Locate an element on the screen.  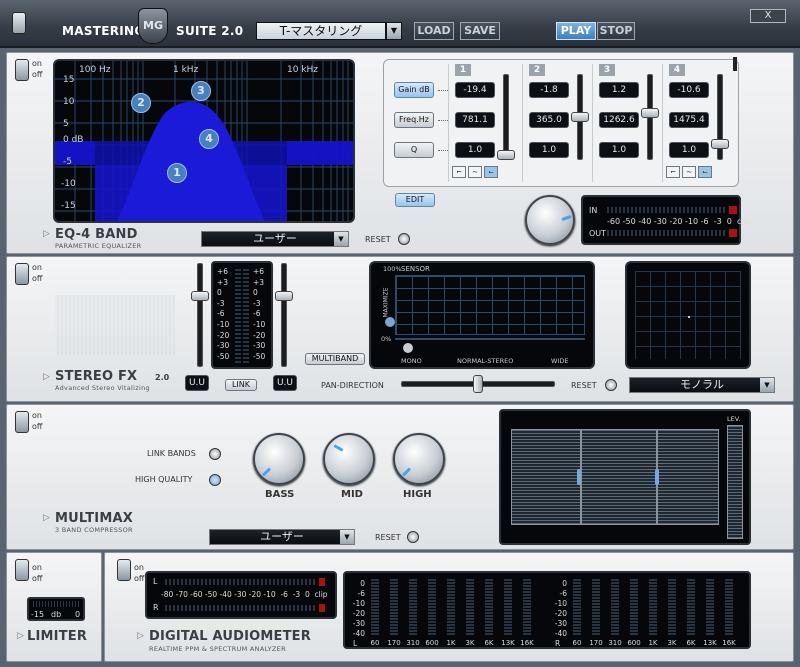
band-freq-value: 1475.4 is located at coordinates (689, 120).